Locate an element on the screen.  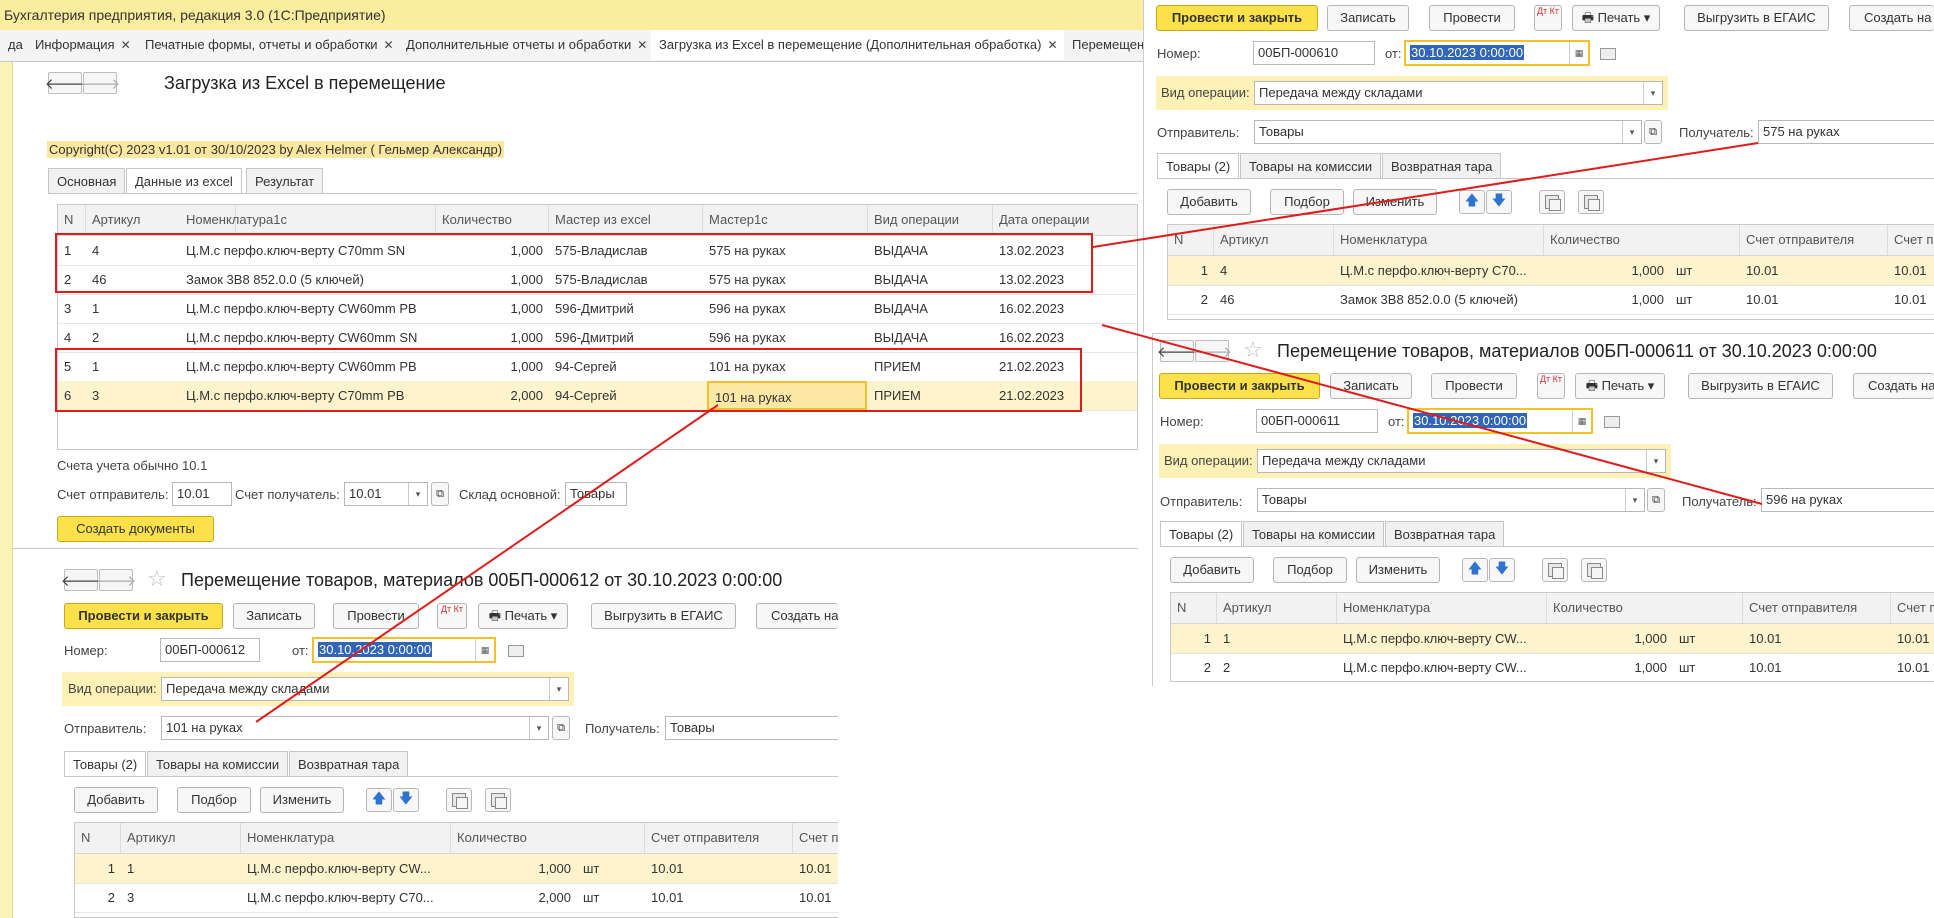
arrow-doc611 is located at coordinates (1432, 414).